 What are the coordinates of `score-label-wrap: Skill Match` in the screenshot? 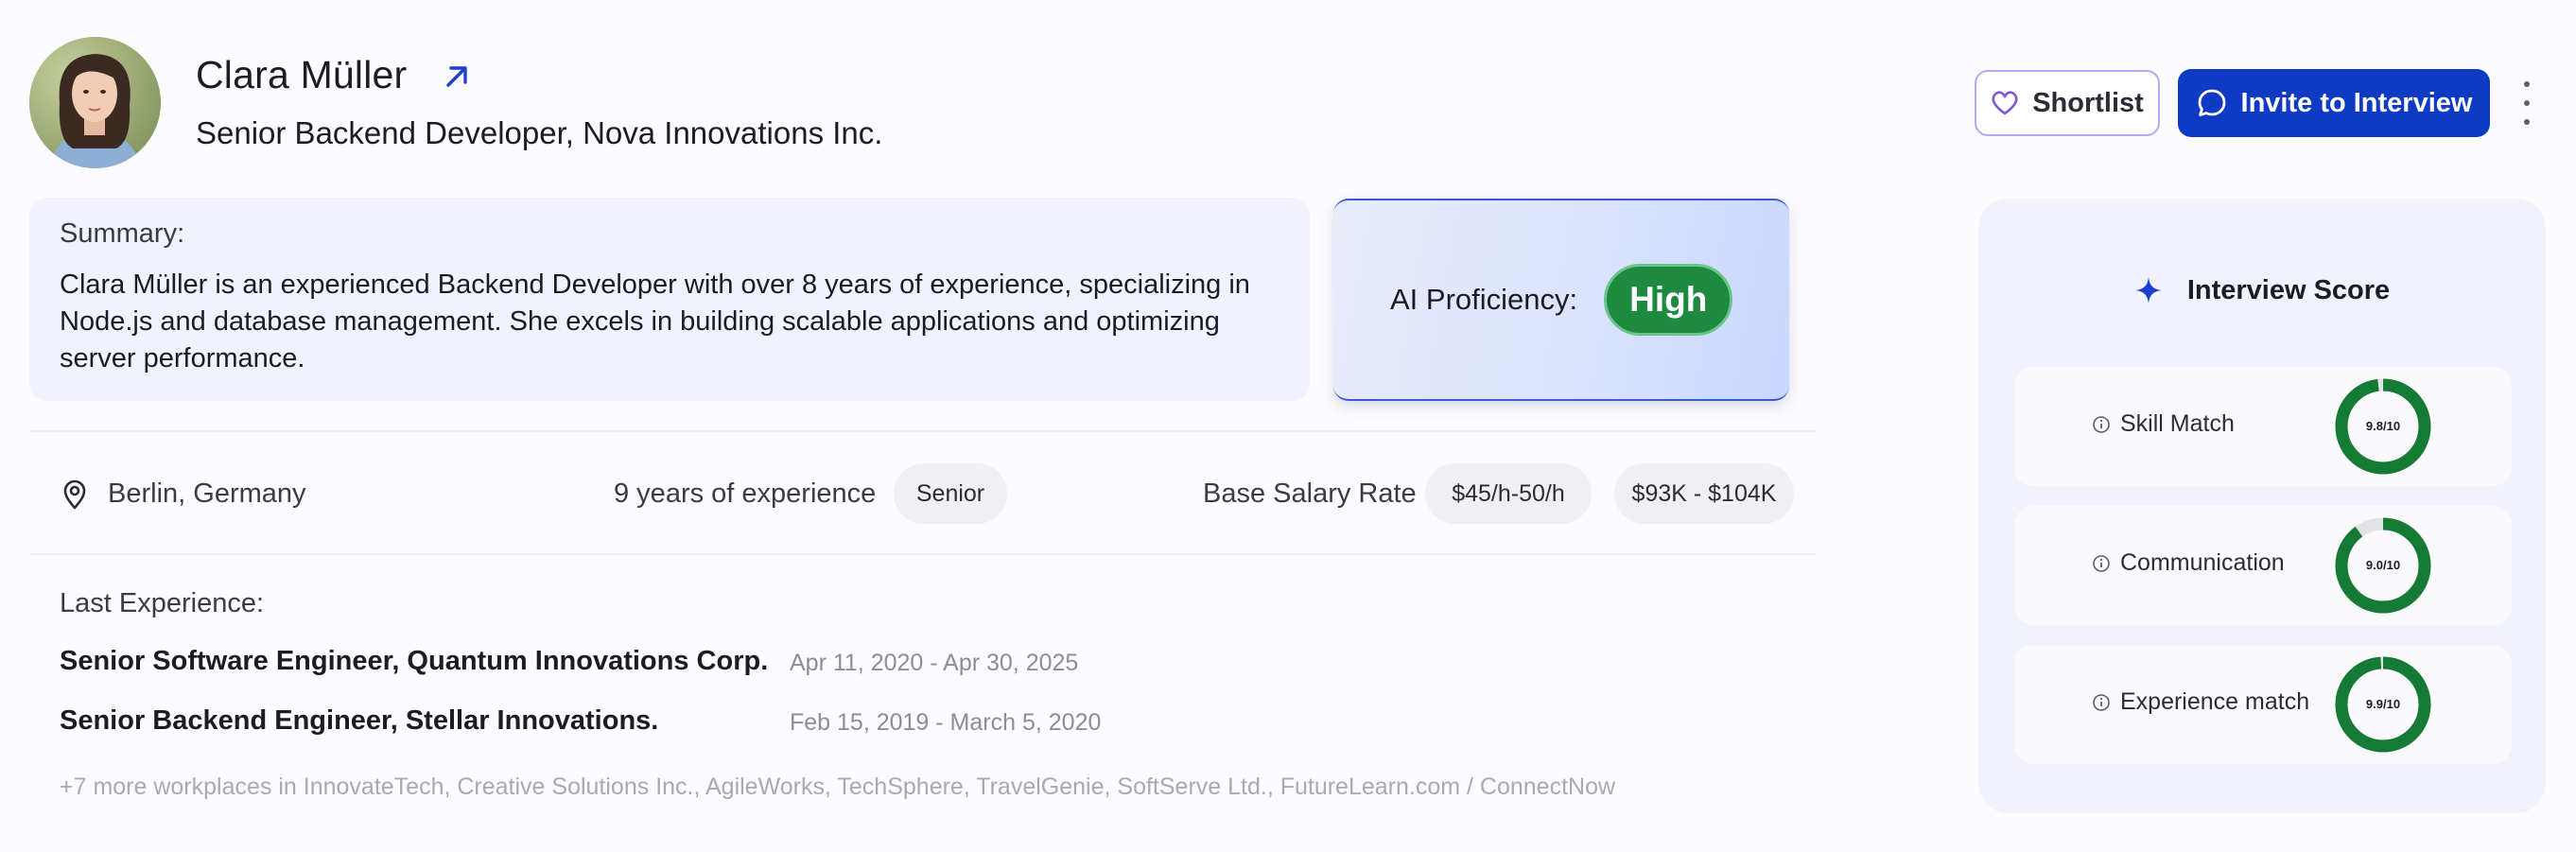 It's located at (2163, 424).